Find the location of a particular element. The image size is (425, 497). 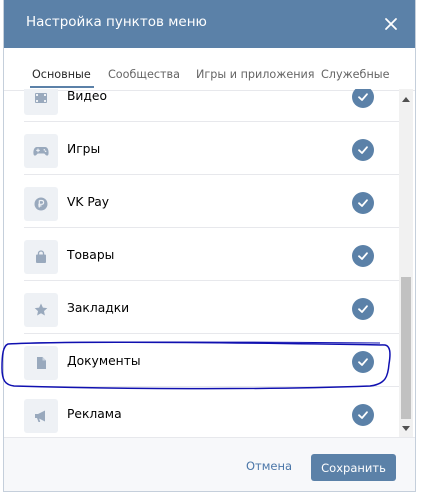

list-item-label: VK Pay is located at coordinates (88, 202).